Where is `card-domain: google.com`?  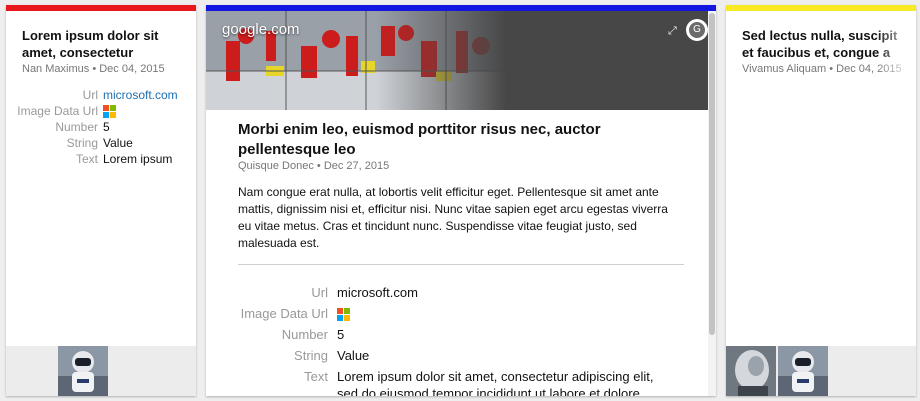
card-domain: google.com is located at coordinates (261, 29).